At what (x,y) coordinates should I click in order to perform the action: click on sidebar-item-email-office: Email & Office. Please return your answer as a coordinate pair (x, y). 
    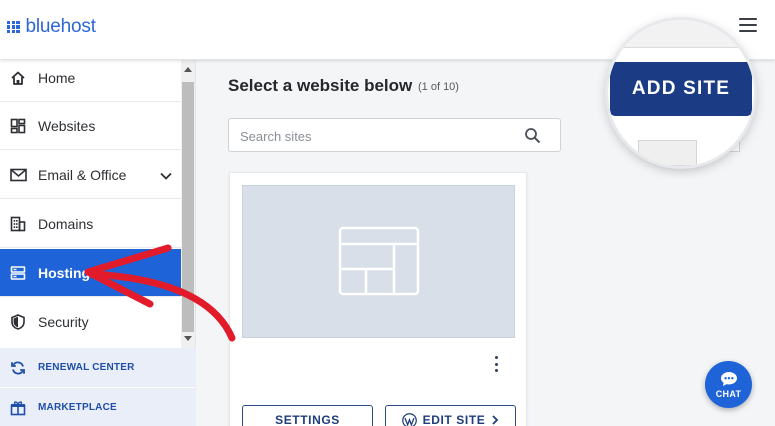
    Looking at the image, I should click on (90, 175).